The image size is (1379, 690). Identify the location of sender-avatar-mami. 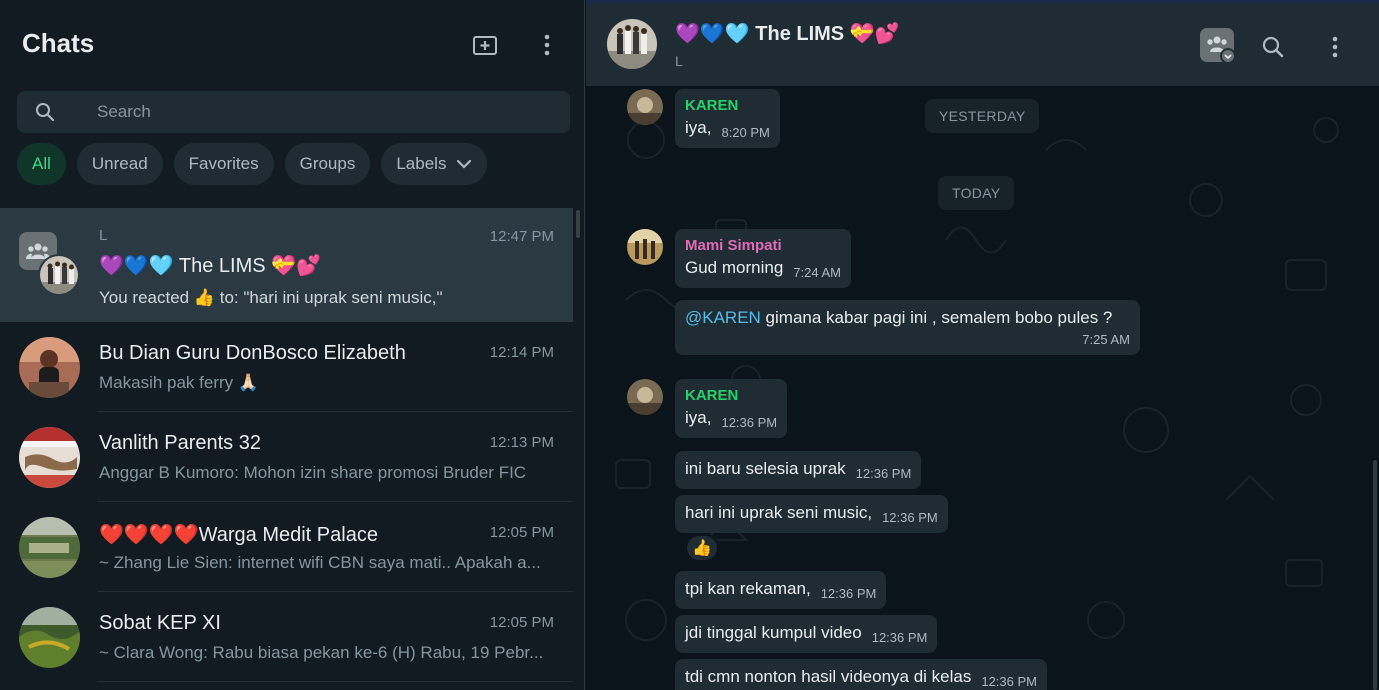
(645, 247).